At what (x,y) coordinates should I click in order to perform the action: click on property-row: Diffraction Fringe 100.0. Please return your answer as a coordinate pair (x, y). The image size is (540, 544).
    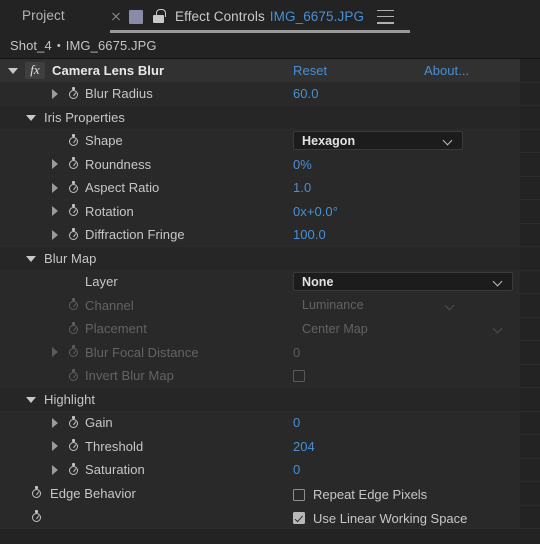
    Looking at the image, I should click on (270, 235).